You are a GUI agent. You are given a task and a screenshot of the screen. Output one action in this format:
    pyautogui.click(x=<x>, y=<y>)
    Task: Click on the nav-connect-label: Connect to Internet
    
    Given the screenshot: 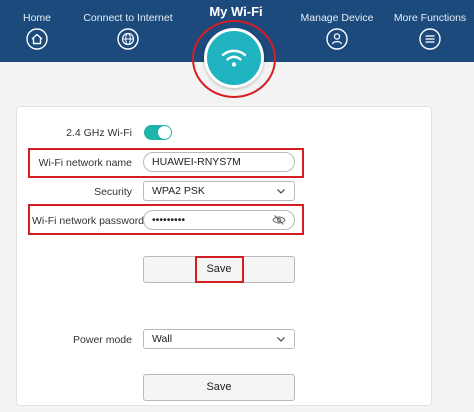 What is the action you would take?
    pyautogui.click(x=128, y=18)
    